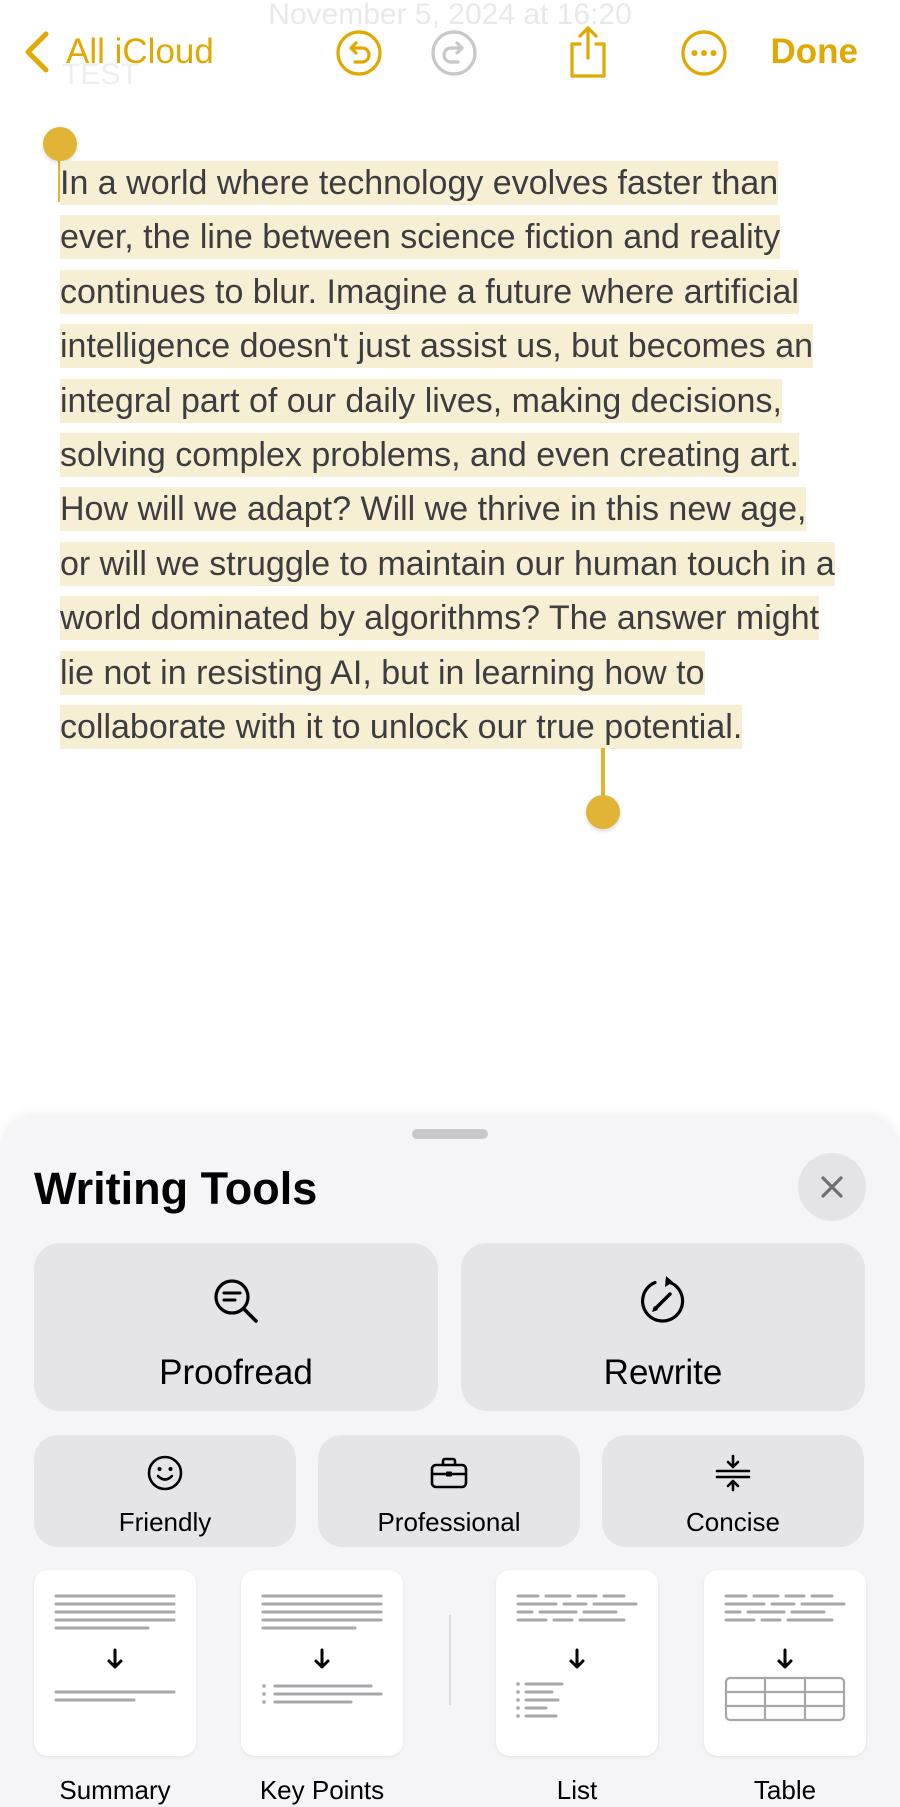  I want to click on smiley-icon, so click(165, 1473).